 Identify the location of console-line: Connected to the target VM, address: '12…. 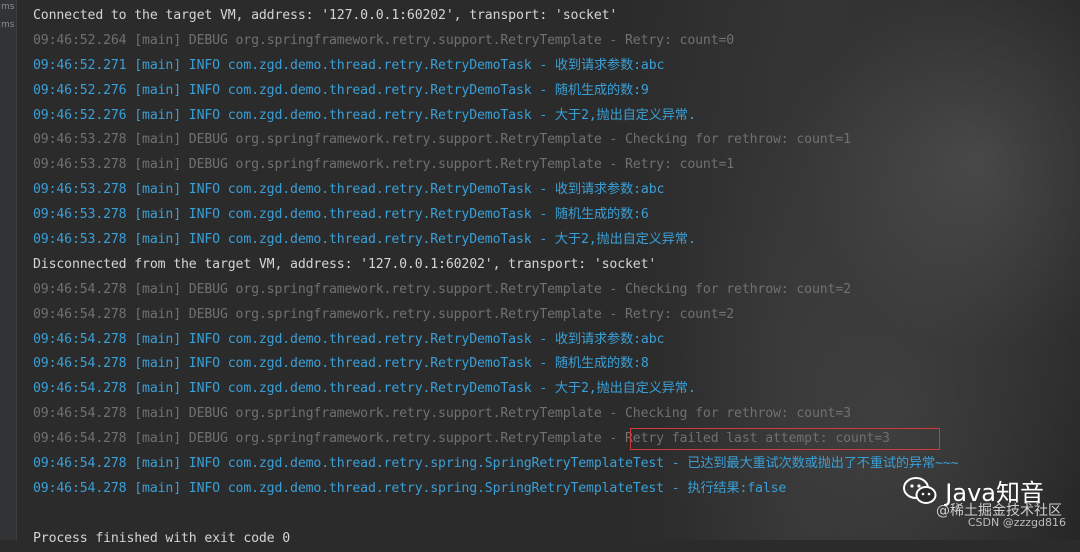
(325, 15).